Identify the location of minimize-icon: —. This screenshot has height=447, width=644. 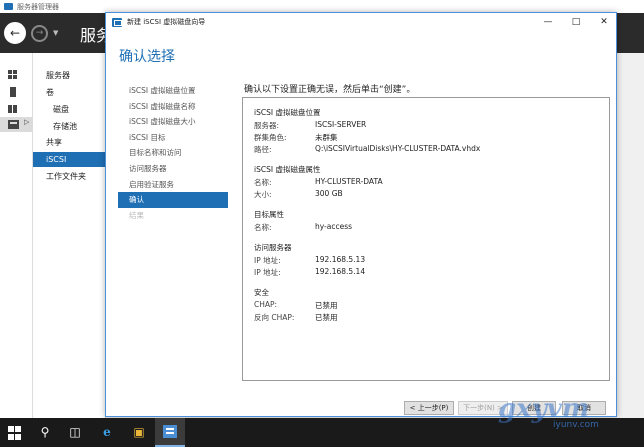
(548, 22).